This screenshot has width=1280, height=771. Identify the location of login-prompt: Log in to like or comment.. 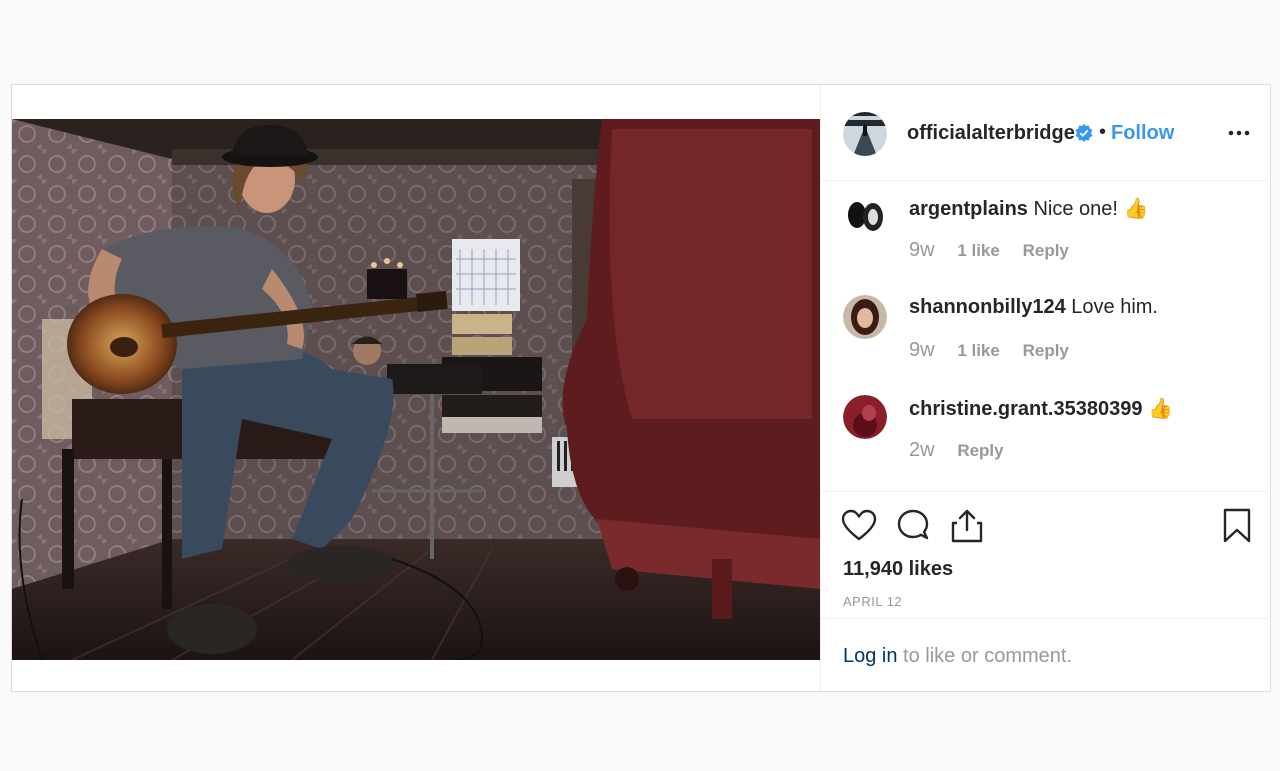
(1046, 654).